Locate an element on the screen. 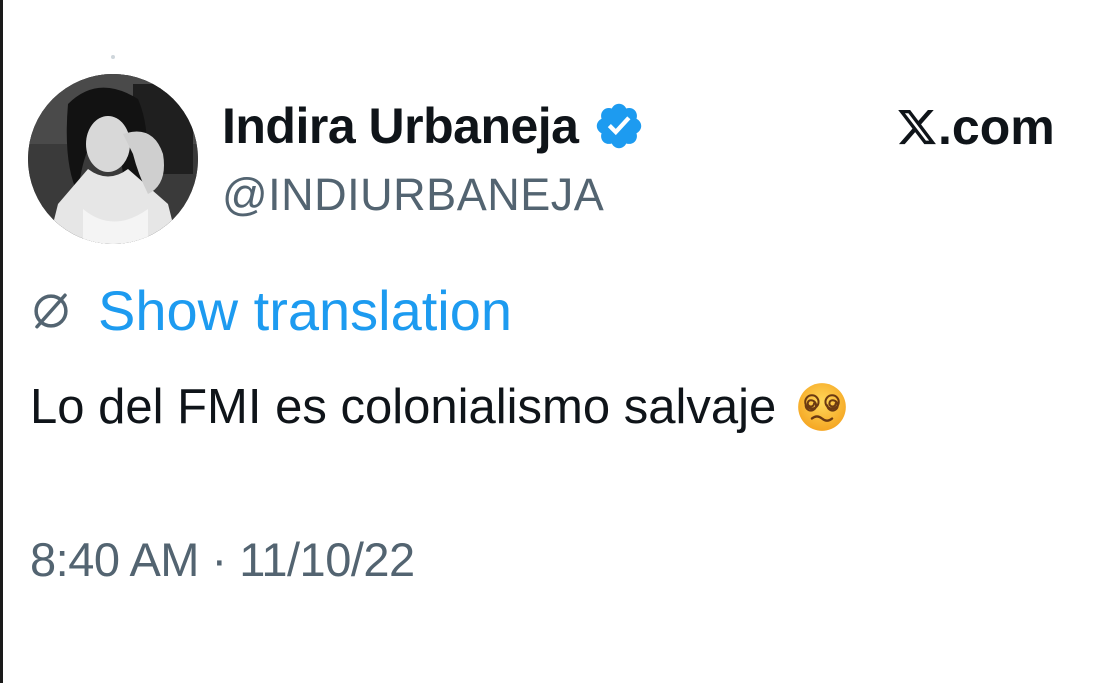 This screenshot has height=683, width=1101. display-name: Indira Urbaneja is located at coordinates (400, 126).